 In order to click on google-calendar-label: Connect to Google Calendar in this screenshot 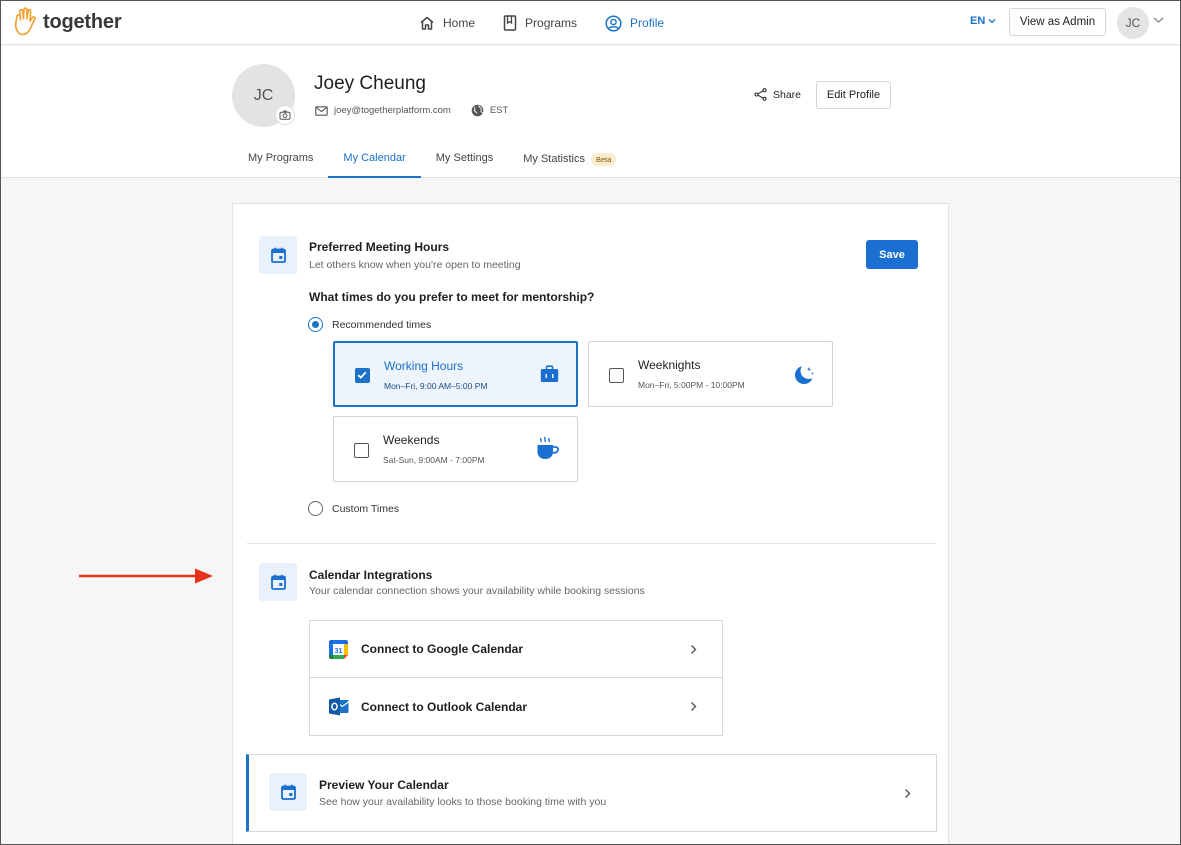, I will do `click(442, 649)`.